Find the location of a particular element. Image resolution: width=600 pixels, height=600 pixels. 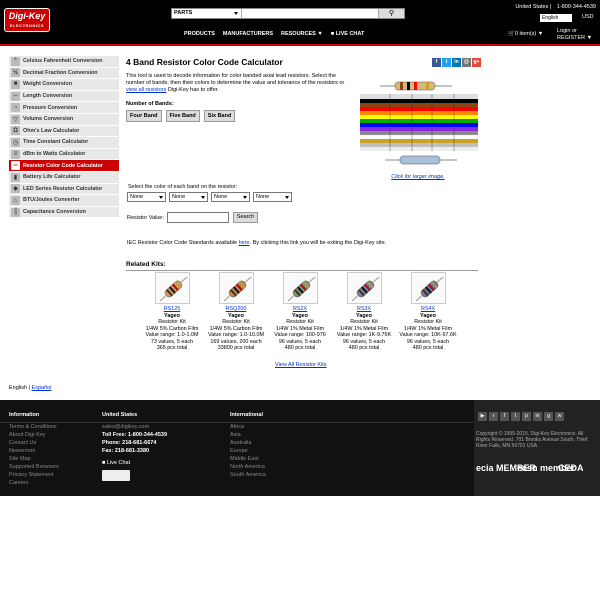

header-divider is located at coordinates (300, 45).